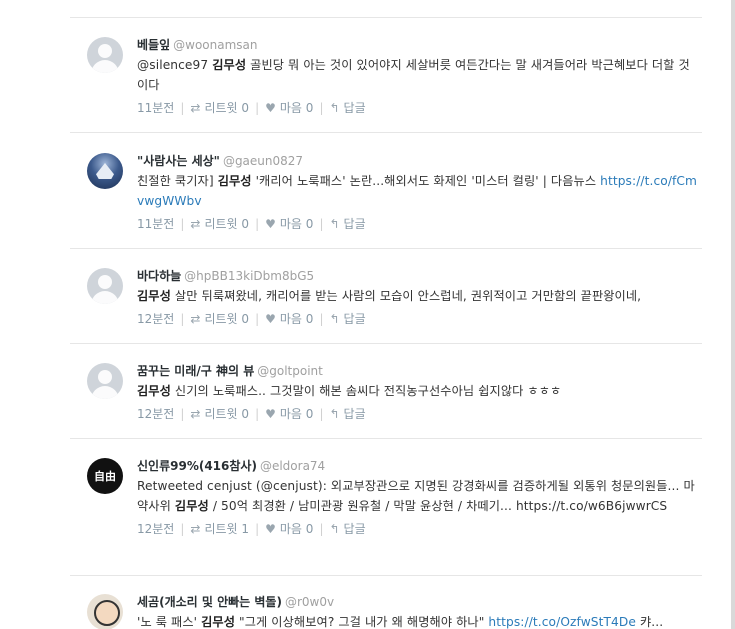  I want to click on avatar: 自由, so click(105, 476).